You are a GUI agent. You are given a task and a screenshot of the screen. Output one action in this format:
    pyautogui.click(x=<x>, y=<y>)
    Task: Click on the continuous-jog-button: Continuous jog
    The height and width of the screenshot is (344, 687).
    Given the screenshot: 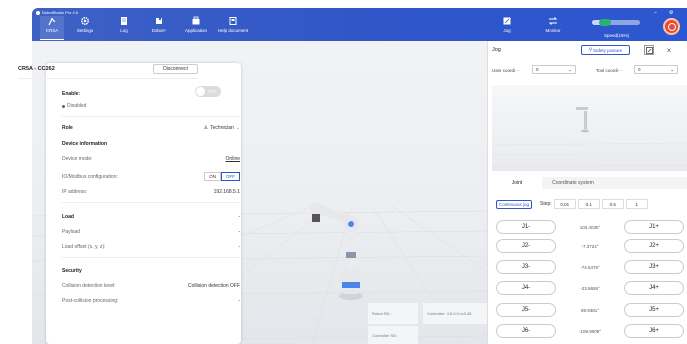 What is the action you would take?
    pyautogui.click(x=514, y=204)
    